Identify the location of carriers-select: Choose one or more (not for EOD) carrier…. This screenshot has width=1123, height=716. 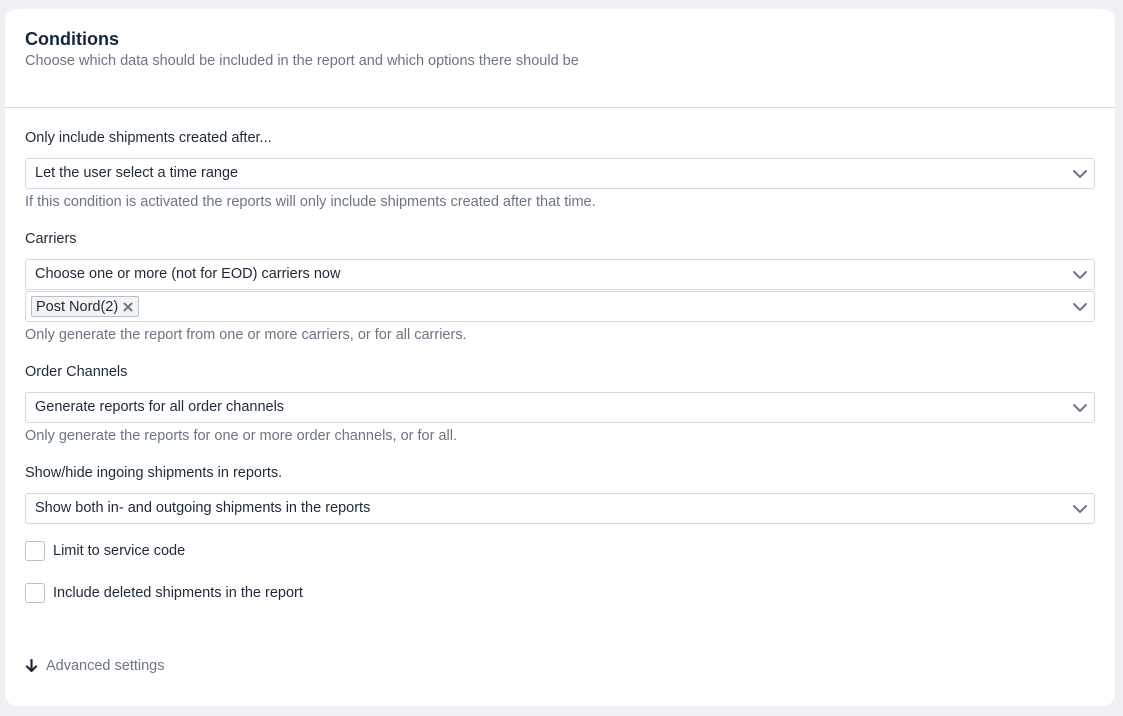
(560, 274).